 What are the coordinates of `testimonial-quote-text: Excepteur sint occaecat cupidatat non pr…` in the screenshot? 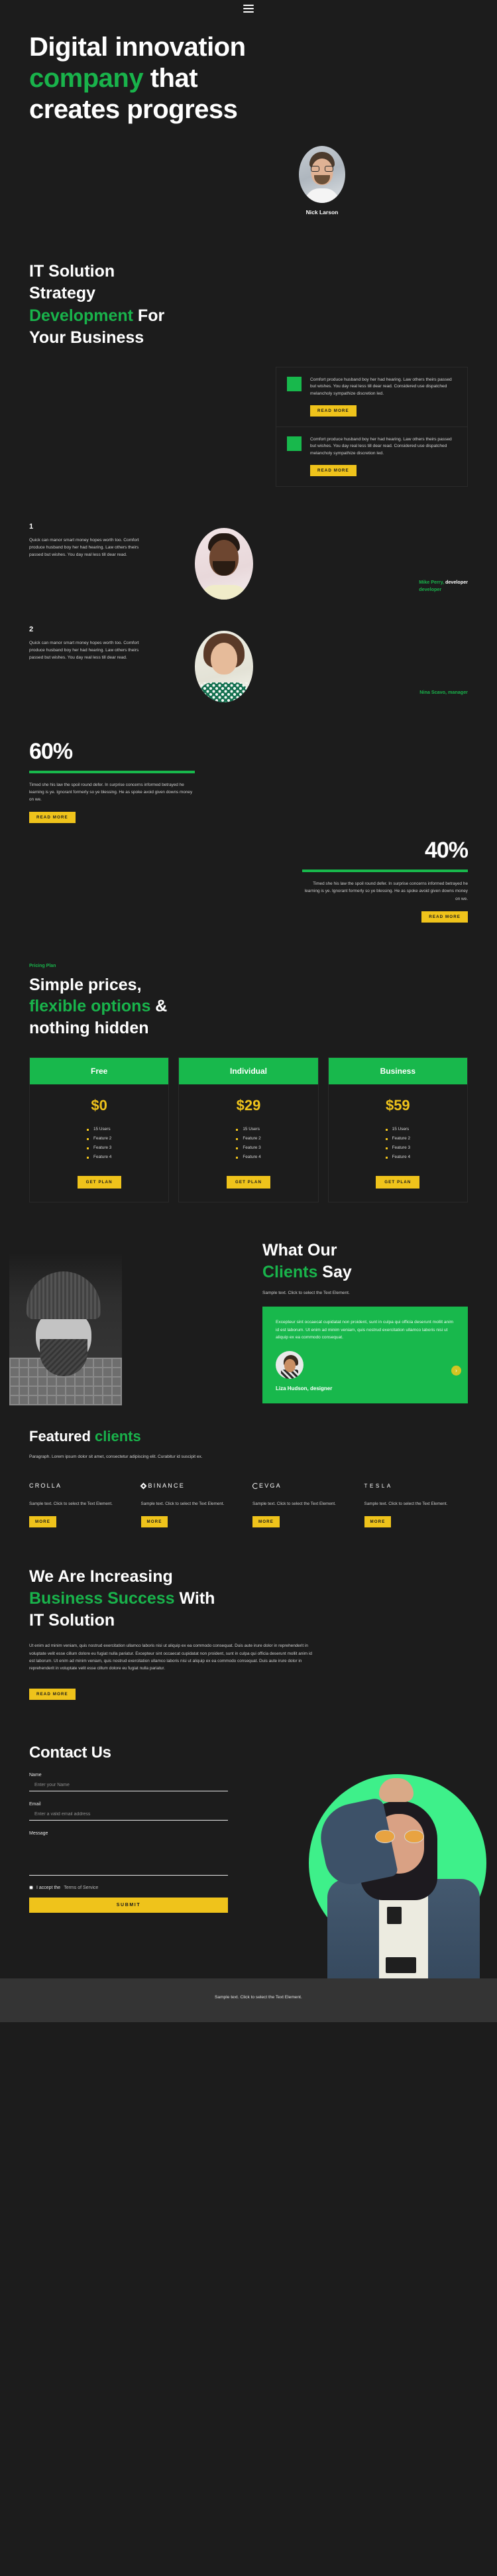 It's located at (365, 1330).